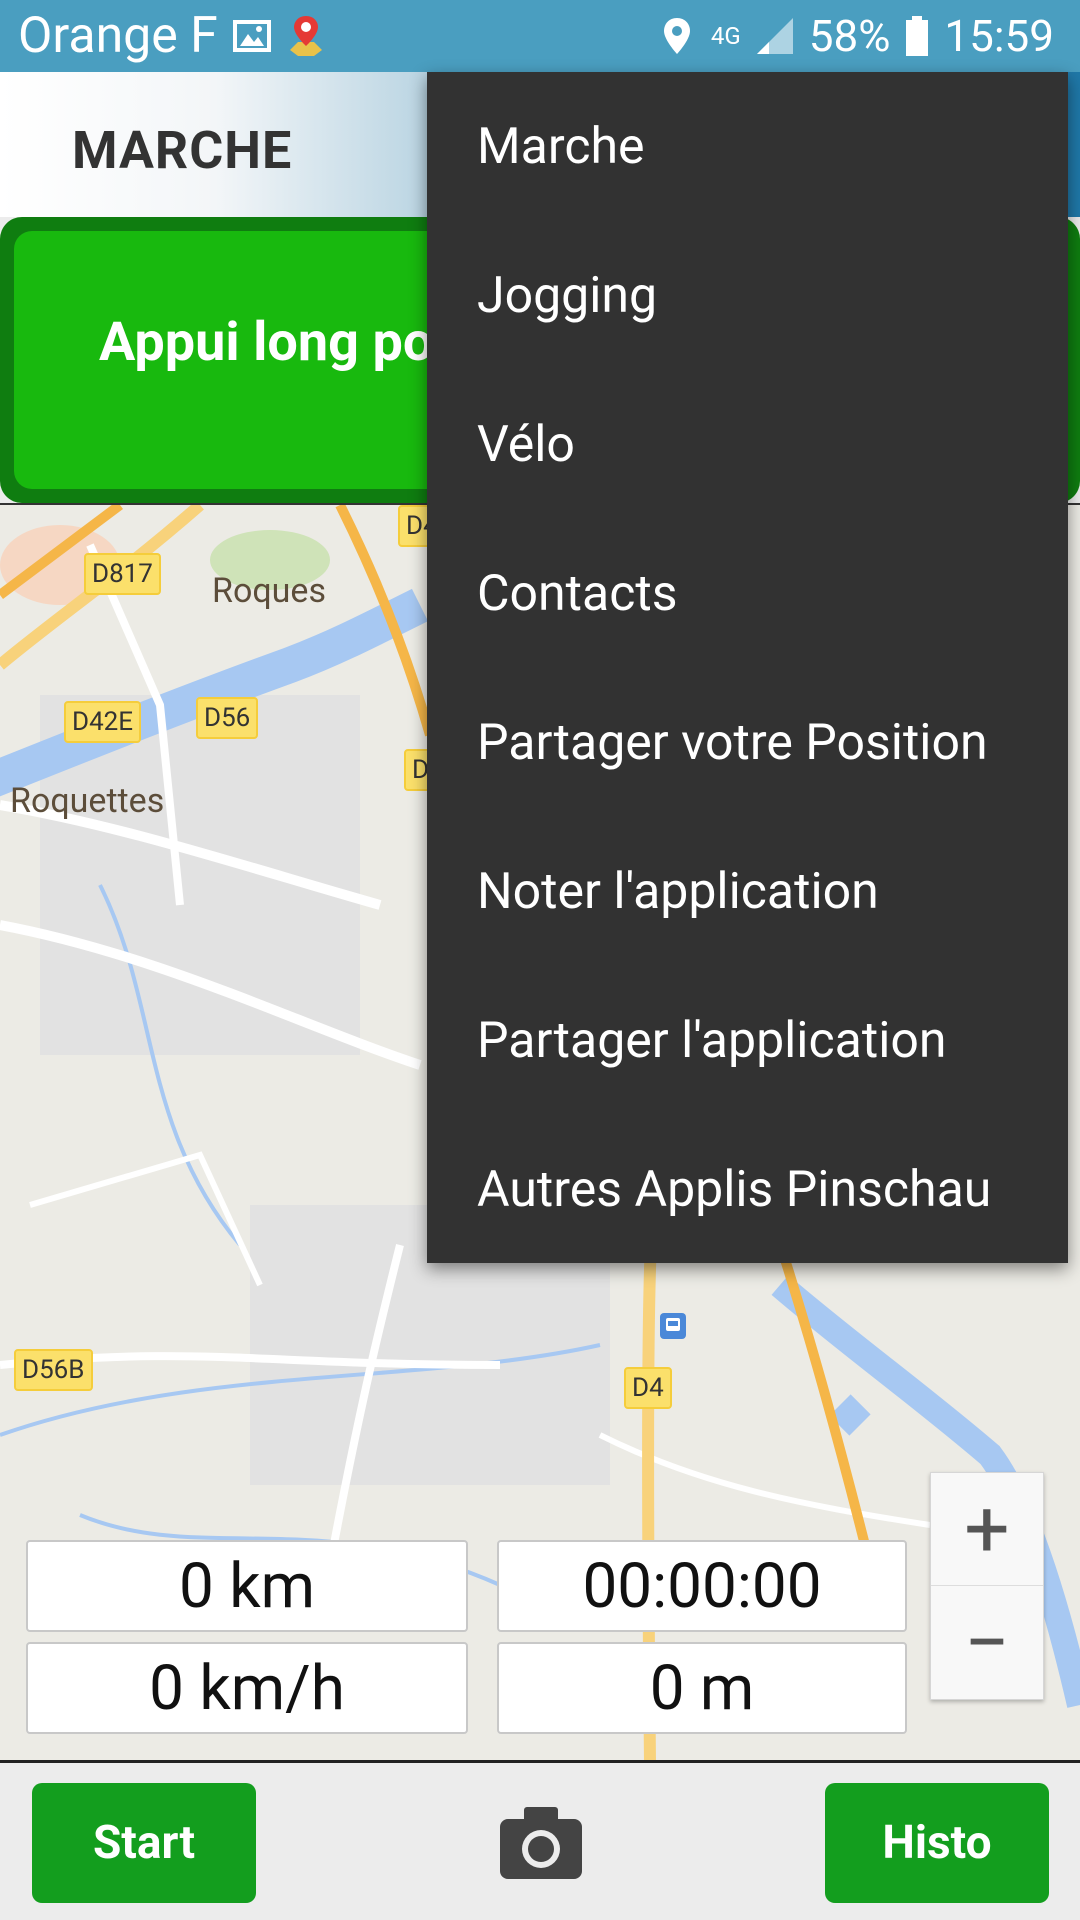 The image size is (1080, 1920). Describe the element at coordinates (182, 150) in the screenshot. I see `activity-title: MARCHE` at that location.